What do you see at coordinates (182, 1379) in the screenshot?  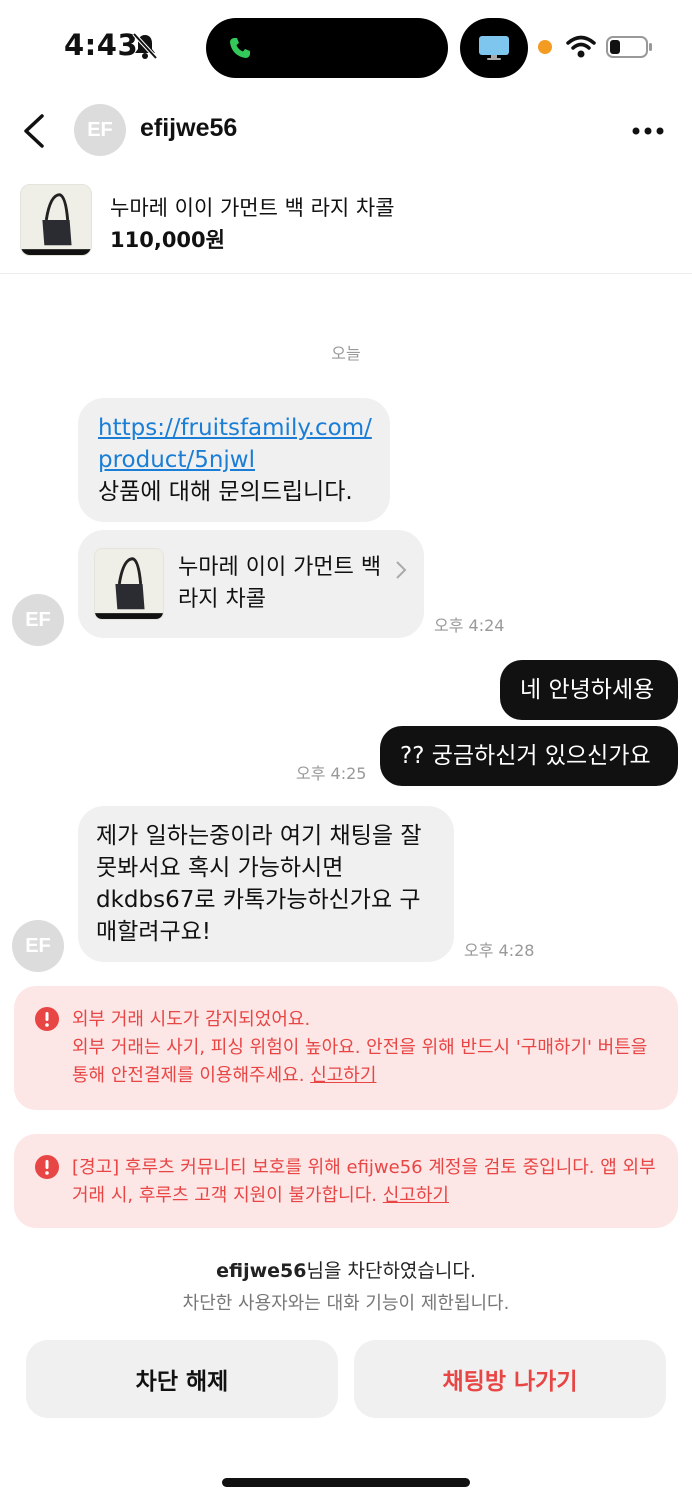 I see `unblock-button: 차단 해제` at bounding box center [182, 1379].